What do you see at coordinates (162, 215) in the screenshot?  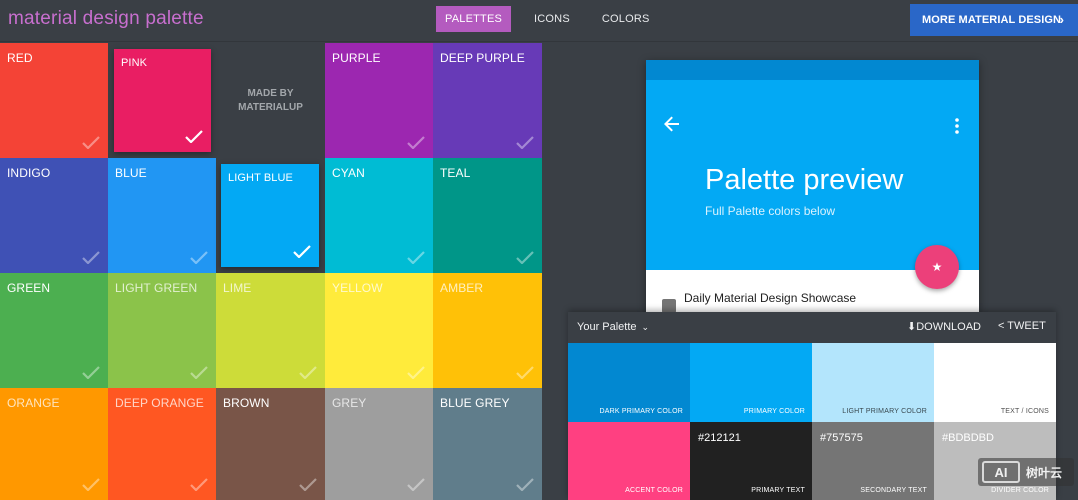 I see `tile-blue: BLUE` at bounding box center [162, 215].